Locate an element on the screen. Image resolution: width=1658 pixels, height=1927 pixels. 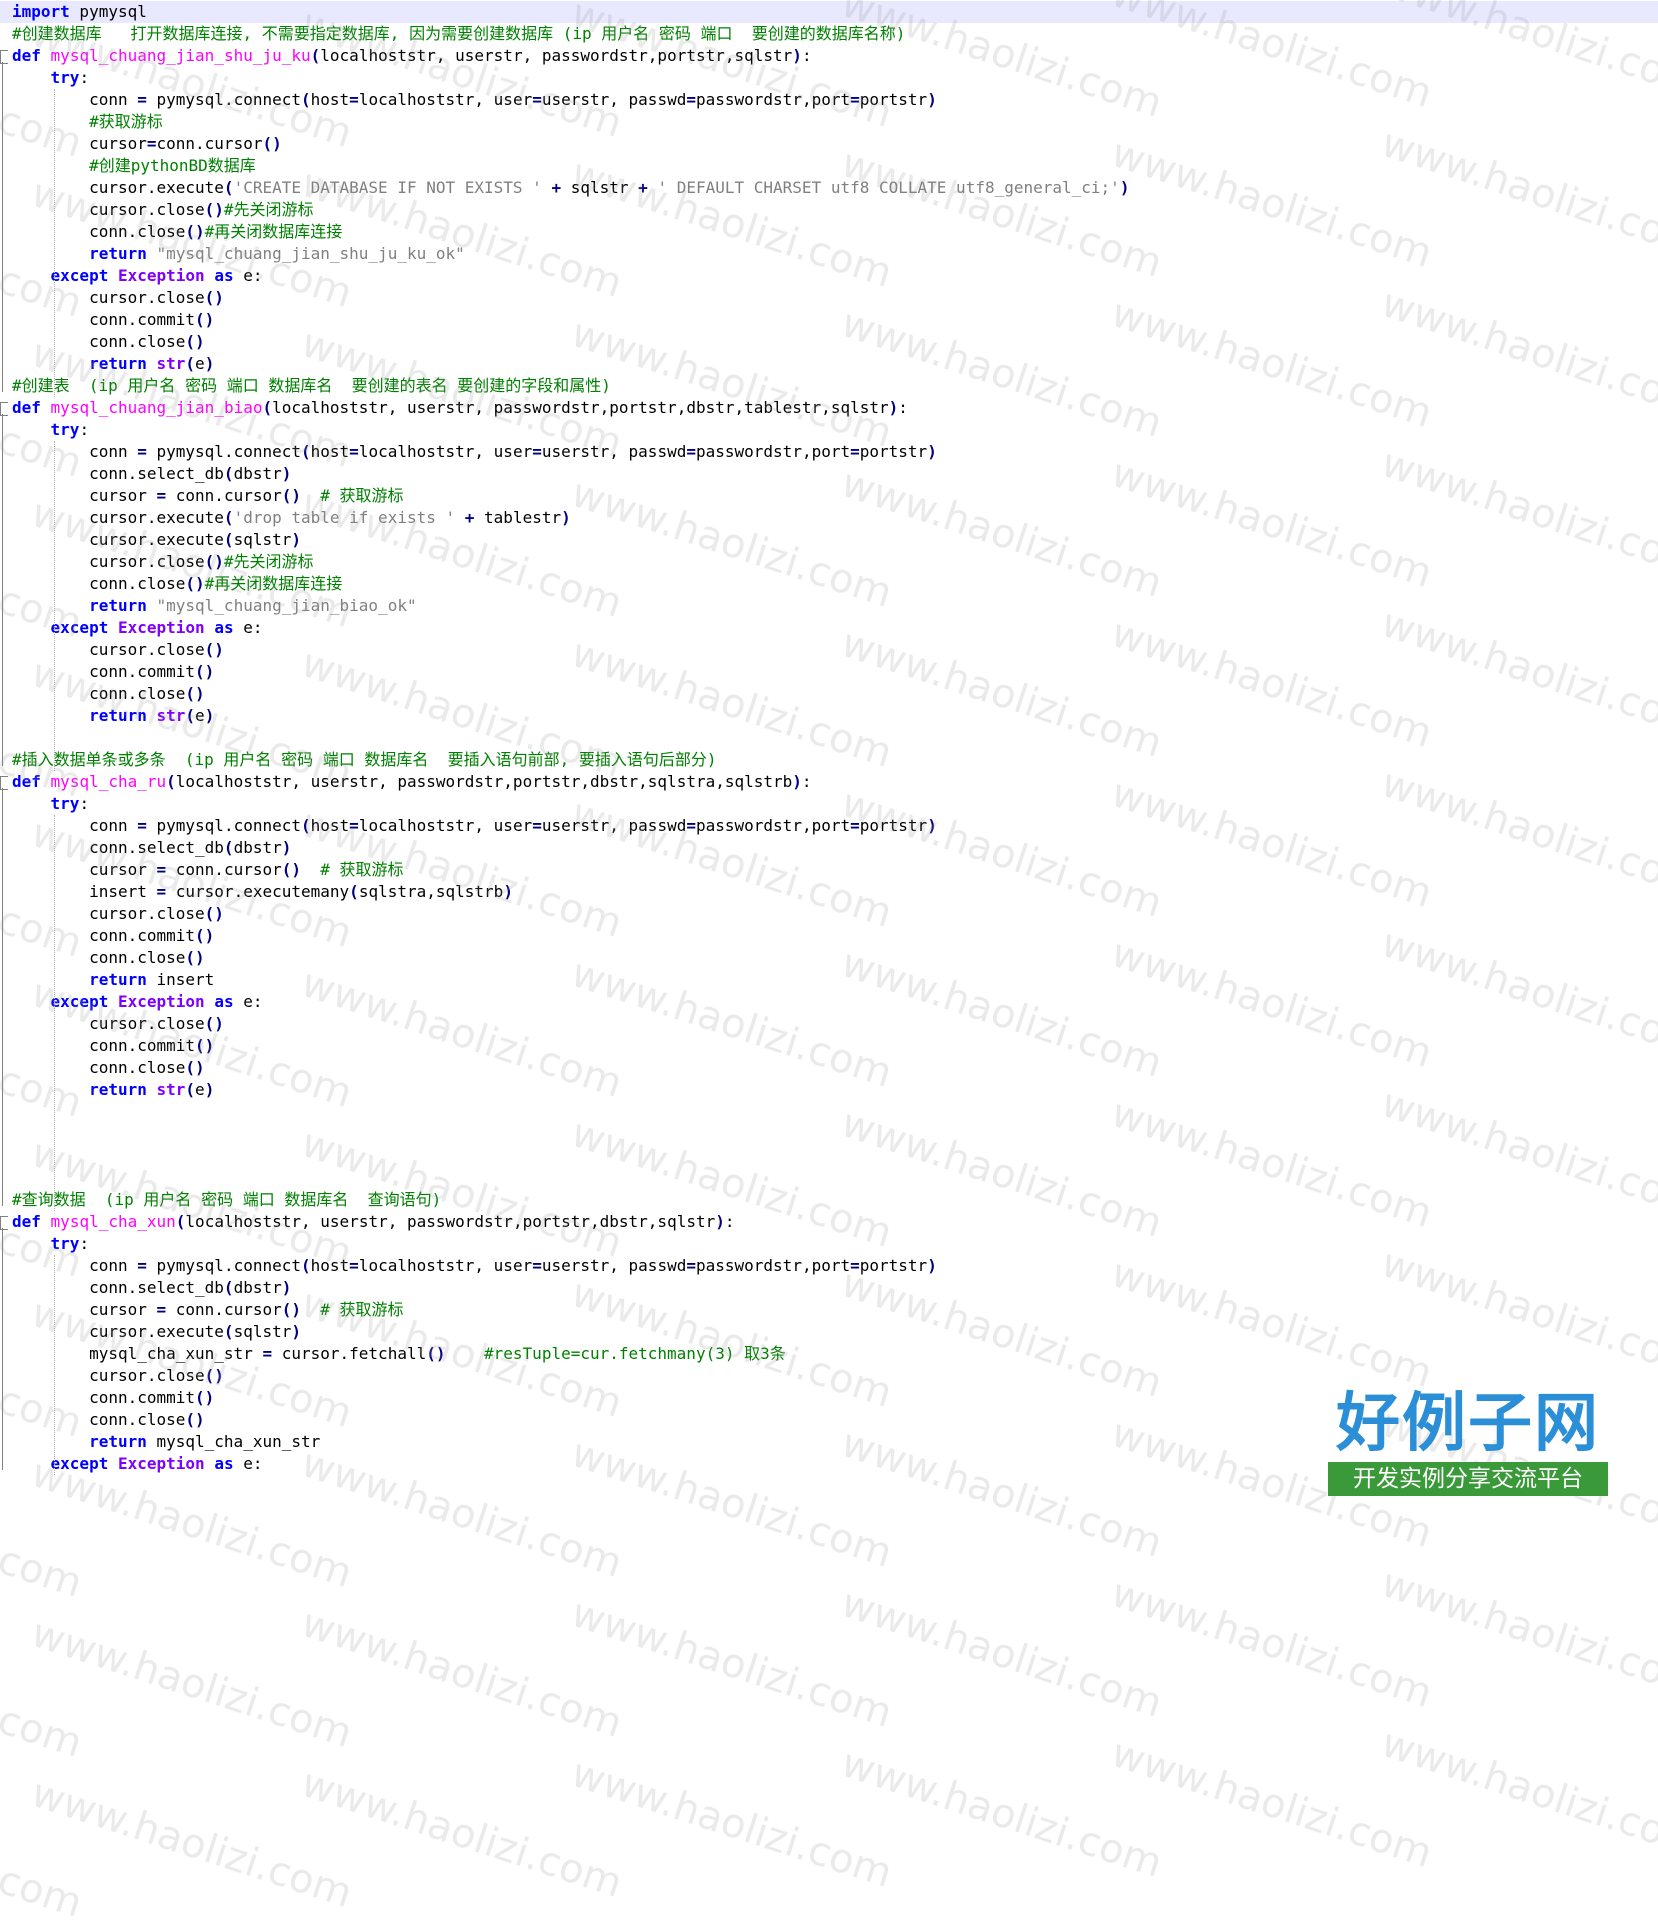
code-text: e is located at coordinates (200, 1089).